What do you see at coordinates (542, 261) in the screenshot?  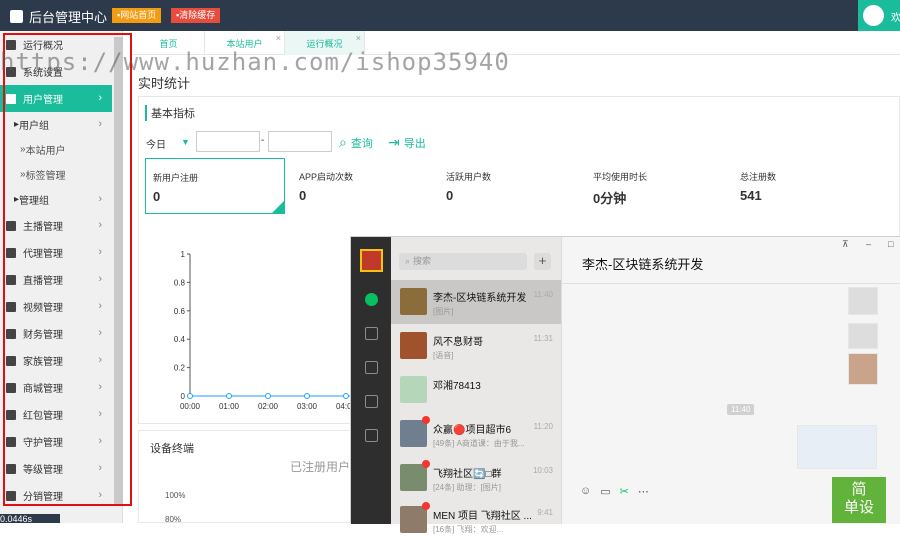 I see `add-button: +` at bounding box center [542, 261].